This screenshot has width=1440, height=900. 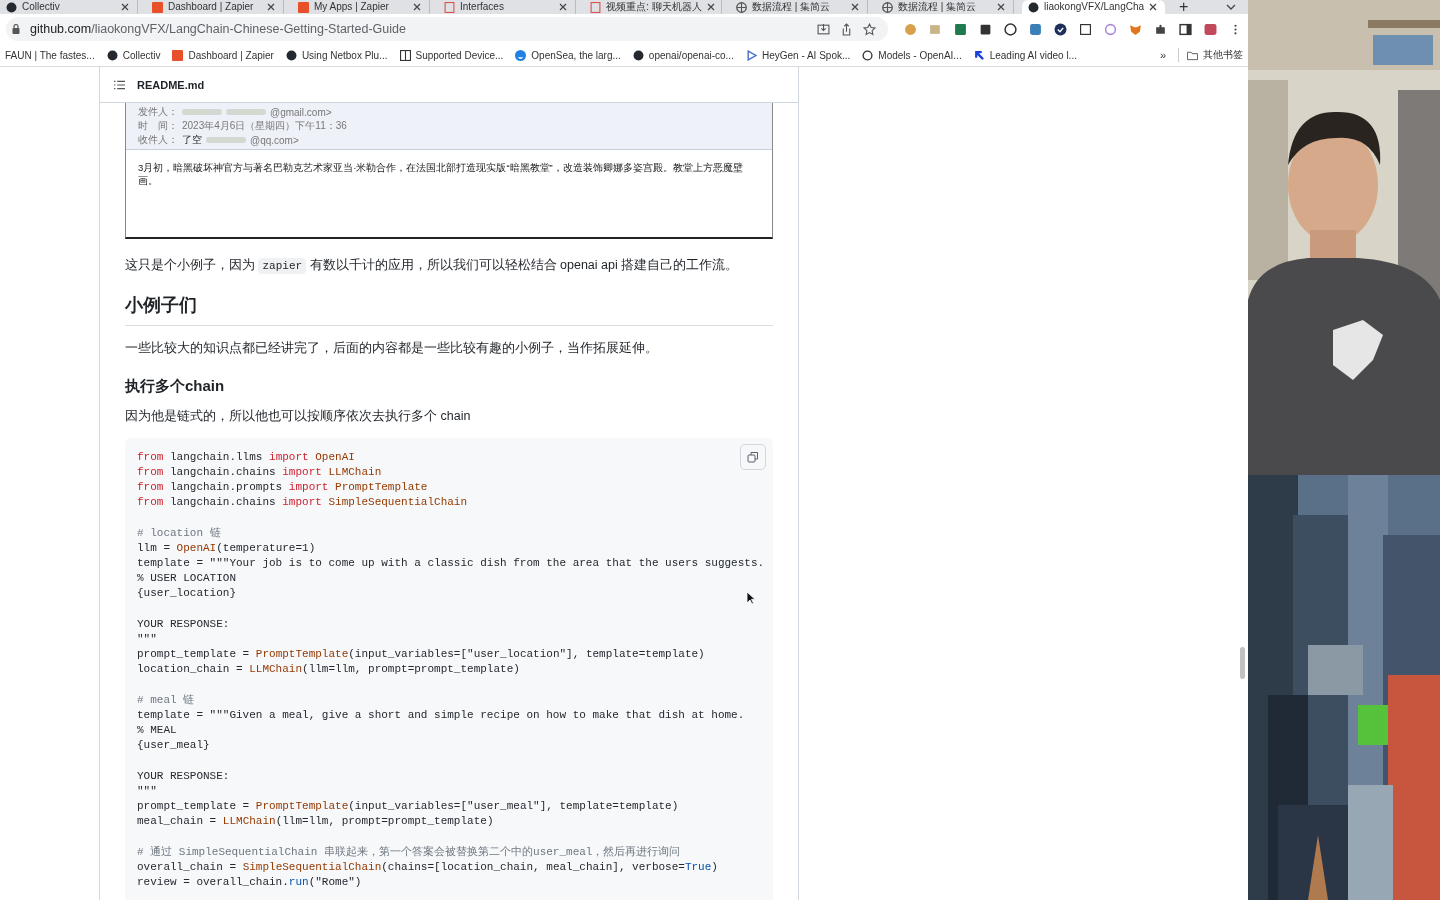 I want to click on profile-icon, so click(x=1210, y=29).